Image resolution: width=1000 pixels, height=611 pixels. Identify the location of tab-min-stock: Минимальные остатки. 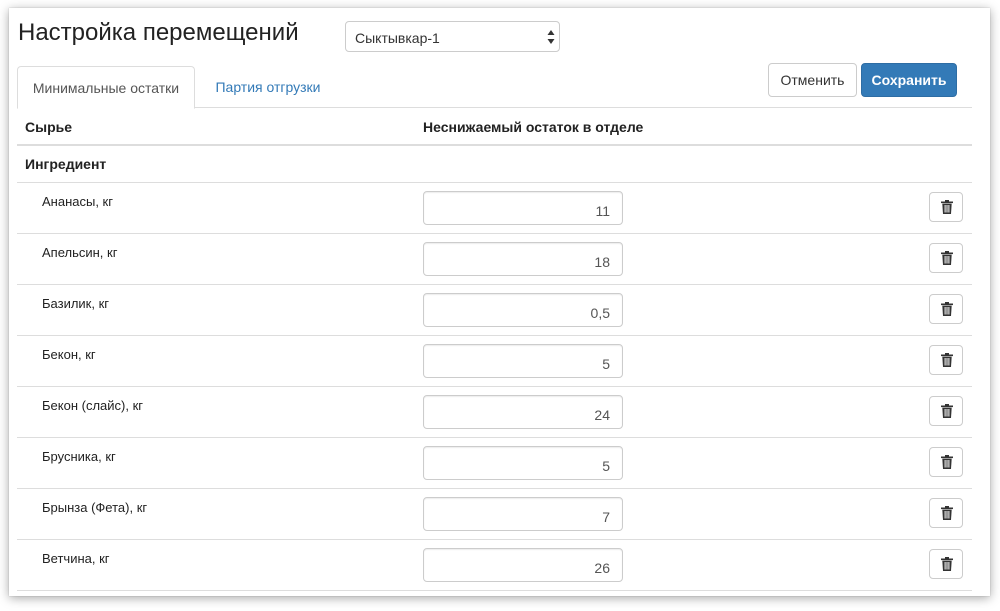
(106, 87).